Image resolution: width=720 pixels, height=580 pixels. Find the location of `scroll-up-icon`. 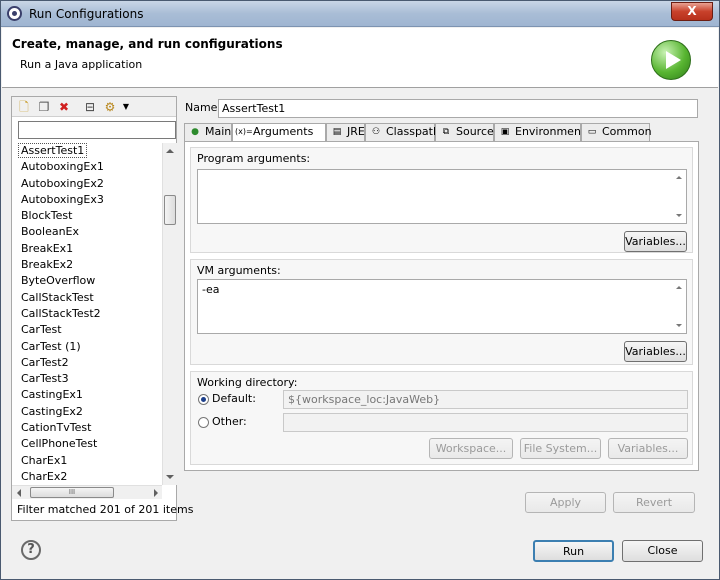

scroll-up-icon is located at coordinates (170, 151).